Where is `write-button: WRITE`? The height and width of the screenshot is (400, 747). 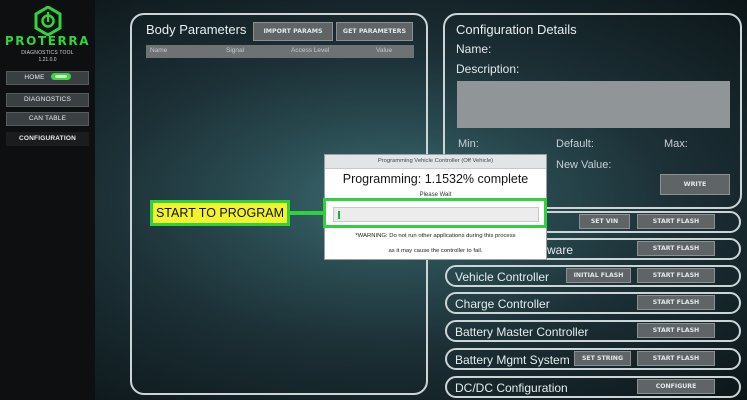
write-button: WRITE is located at coordinates (695, 184).